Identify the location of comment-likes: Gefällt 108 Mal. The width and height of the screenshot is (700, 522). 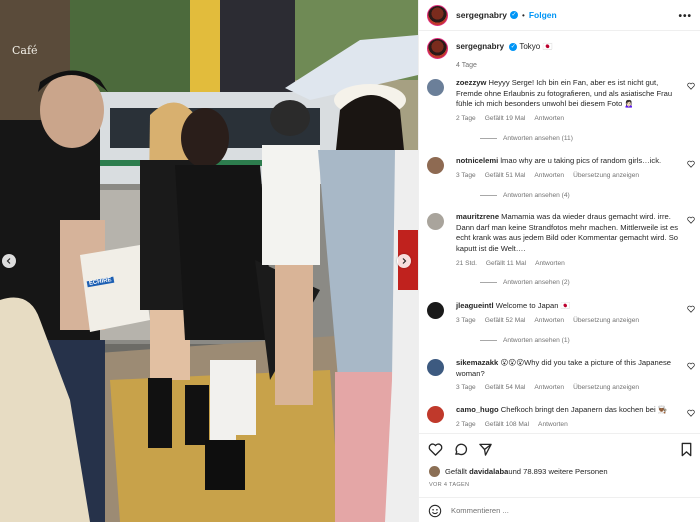
(507, 424).